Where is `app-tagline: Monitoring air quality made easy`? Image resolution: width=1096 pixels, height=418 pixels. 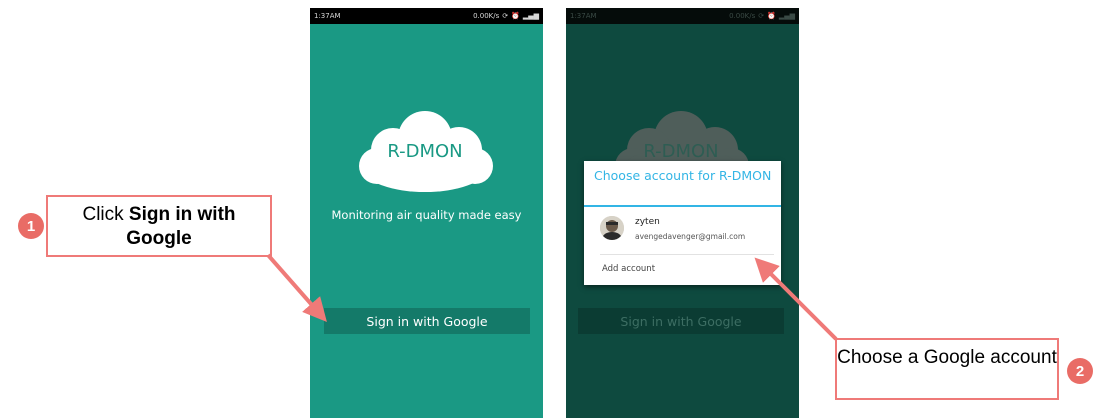 app-tagline: Monitoring air quality made easy is located at coordinates (426, 215).